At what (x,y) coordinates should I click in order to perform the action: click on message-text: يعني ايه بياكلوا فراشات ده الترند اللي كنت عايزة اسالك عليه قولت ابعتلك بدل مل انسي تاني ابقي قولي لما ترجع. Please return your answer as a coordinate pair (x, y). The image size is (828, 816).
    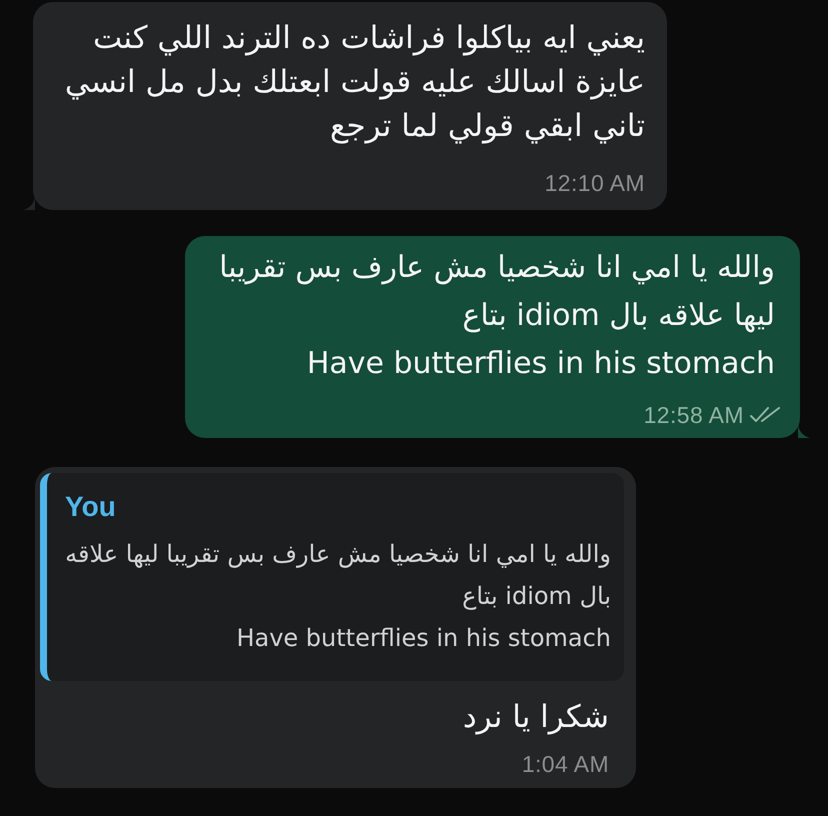
    Looking at the image, I should click on (354, 82).